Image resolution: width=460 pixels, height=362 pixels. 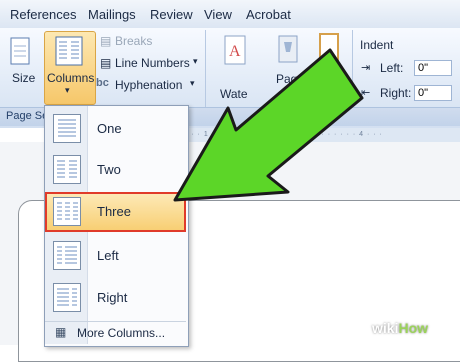 What do you see at coordinates (385, 328) in the screenshot?
I see `wikihow-logo-wiki: wiki` at bounding box center [385, 328].